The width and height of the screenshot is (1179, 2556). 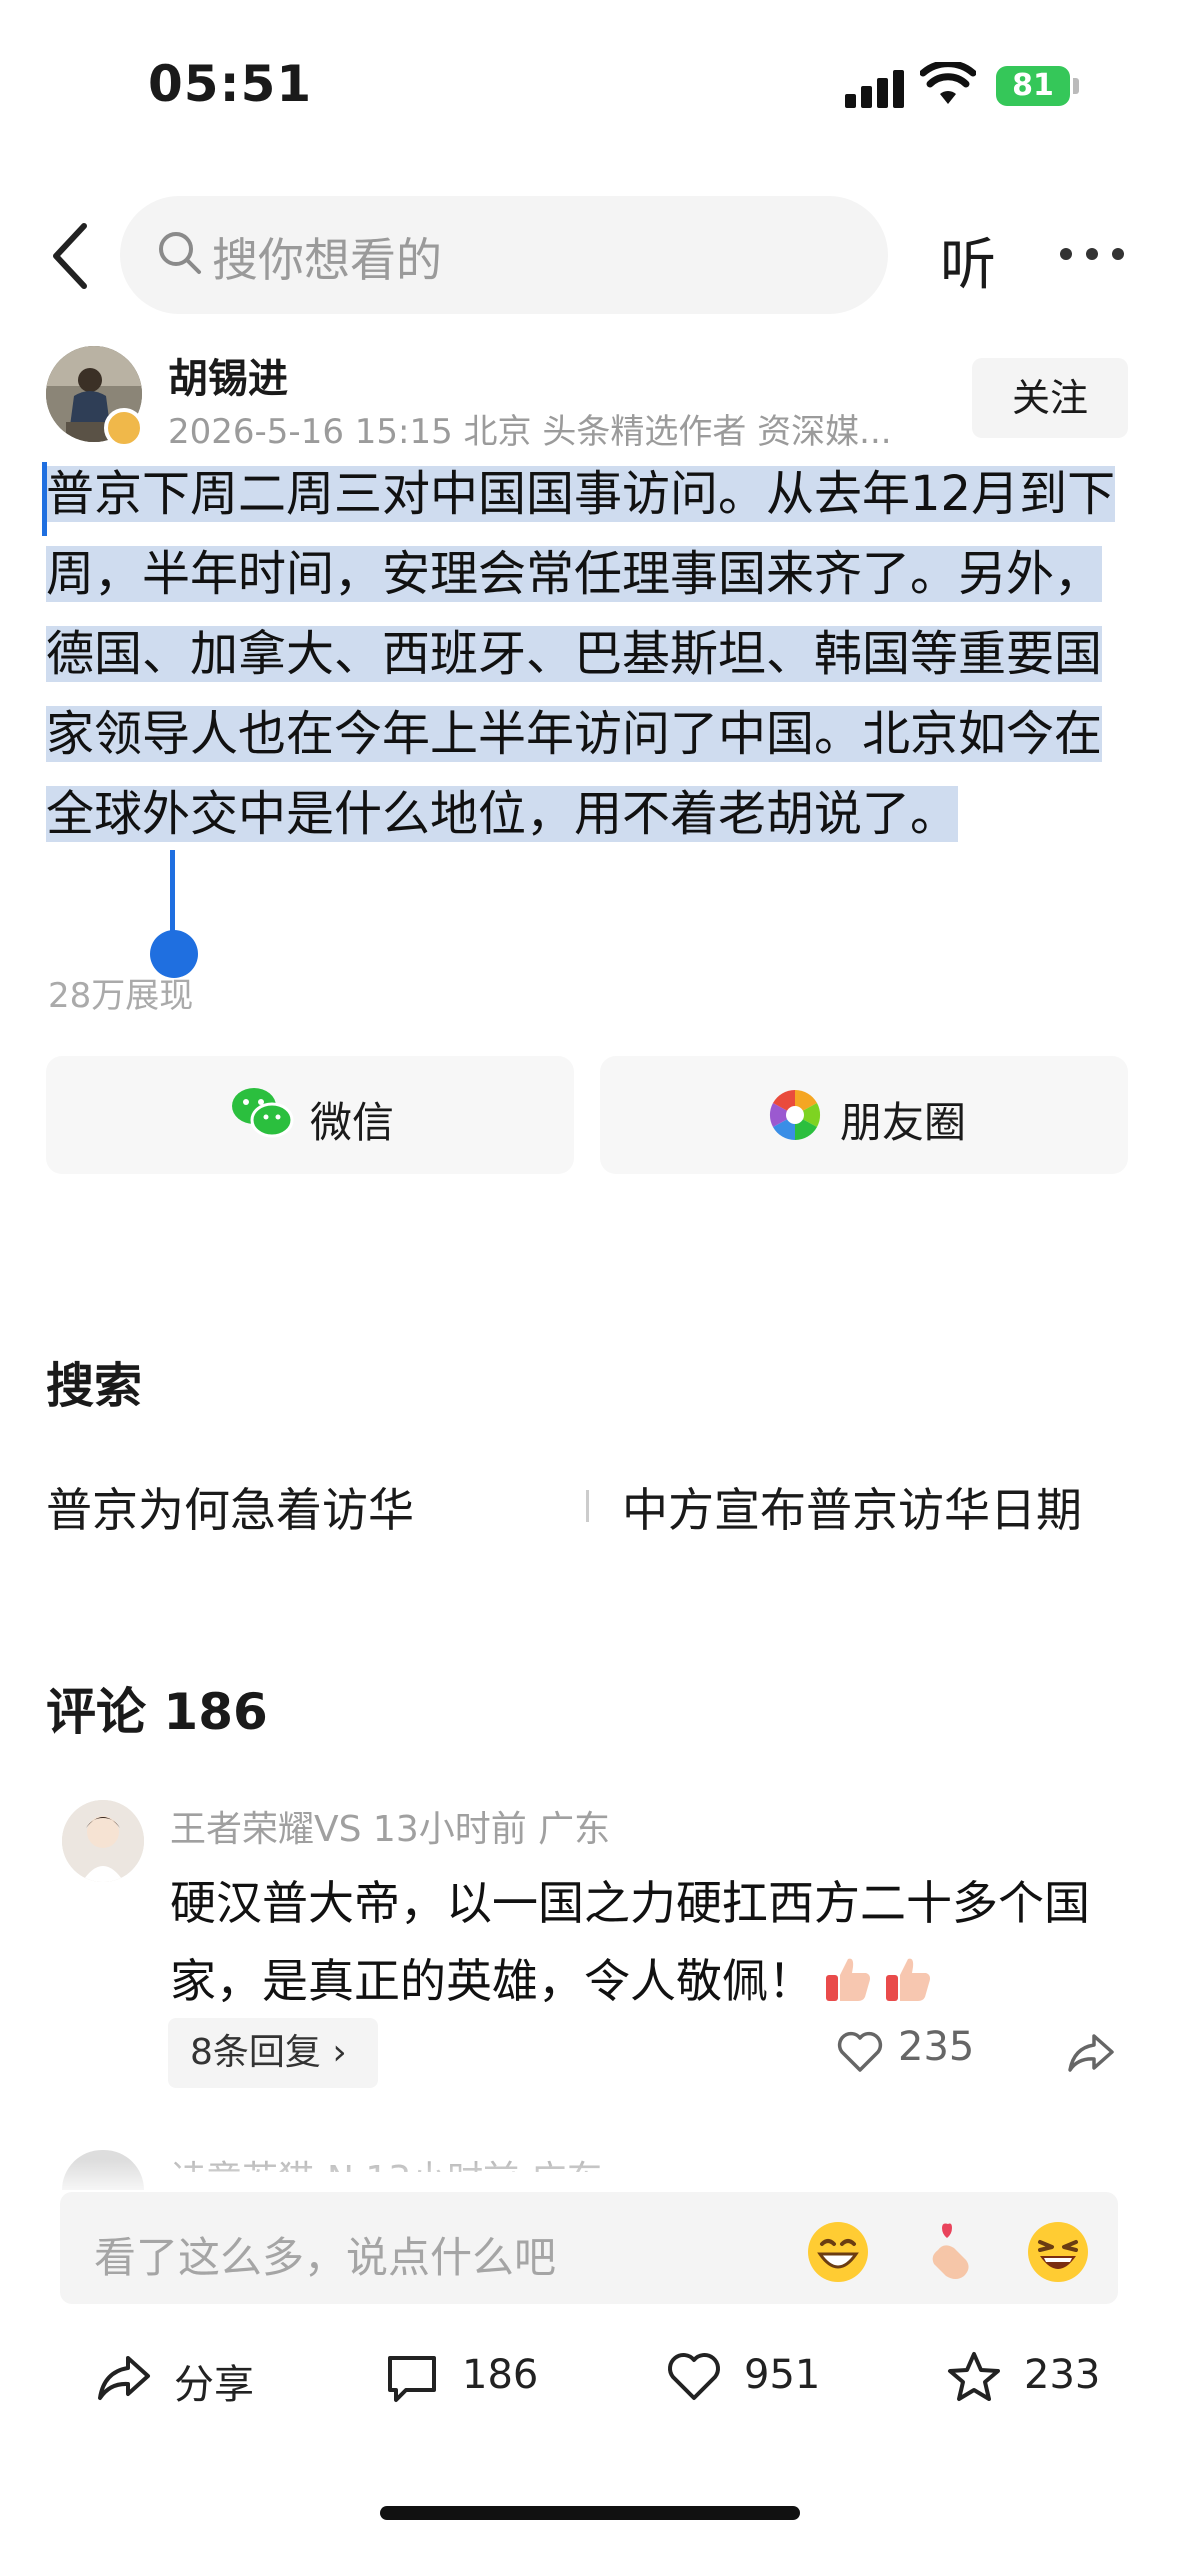 I want to click on commenter-avatar, so click(x=103, y=1841).